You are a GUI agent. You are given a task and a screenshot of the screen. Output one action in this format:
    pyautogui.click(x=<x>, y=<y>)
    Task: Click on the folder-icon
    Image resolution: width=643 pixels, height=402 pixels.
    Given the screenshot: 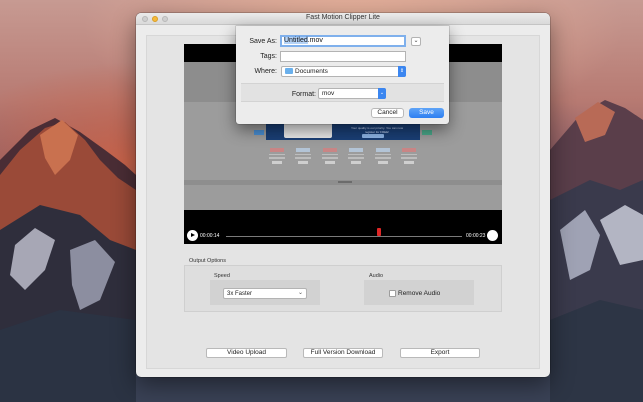 What is the action you would take?
    pyautogui.click(x=289, y=71)
    